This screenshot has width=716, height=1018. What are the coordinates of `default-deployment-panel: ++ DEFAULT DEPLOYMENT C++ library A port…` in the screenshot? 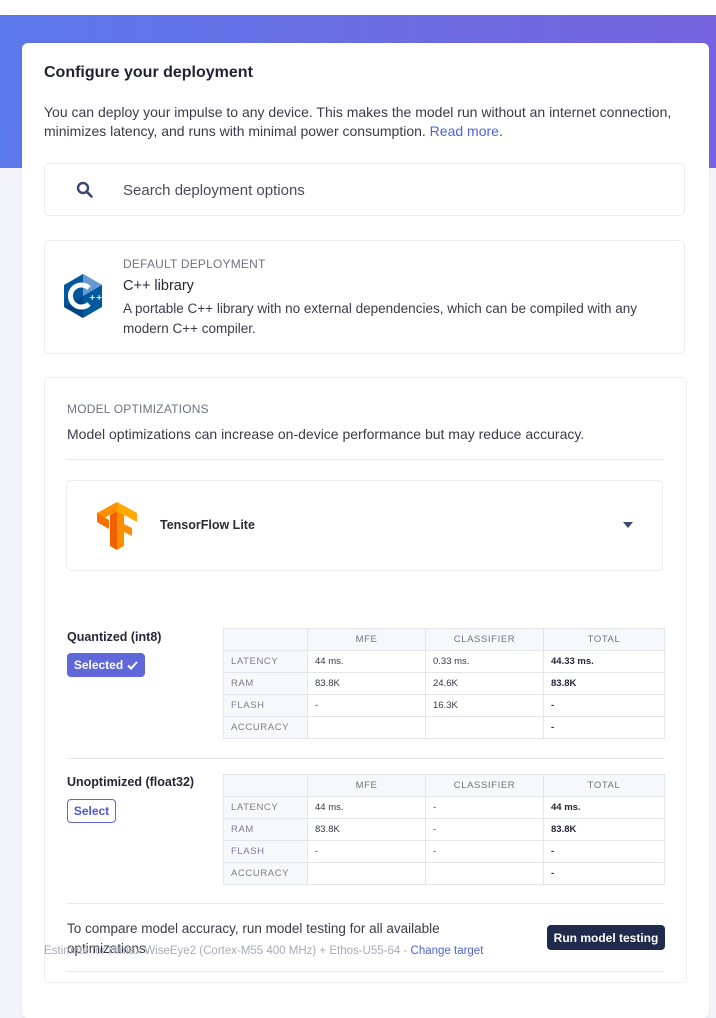 It's located at (364, 297).